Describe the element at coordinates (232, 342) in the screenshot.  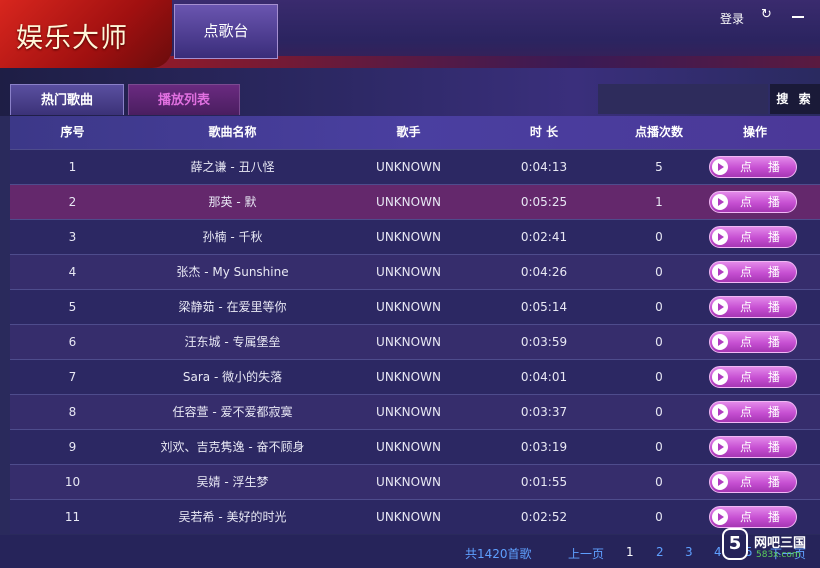
I see `row-title: 汪东城 - 专属堡垒` at that location.